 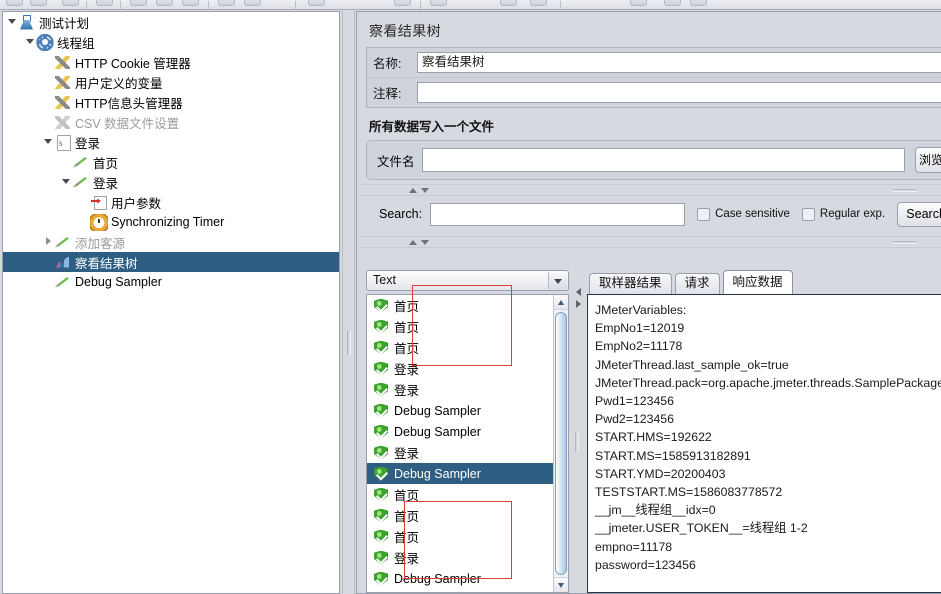 I want to click on tree-item: 用户参数, so click(x=171, y=202).